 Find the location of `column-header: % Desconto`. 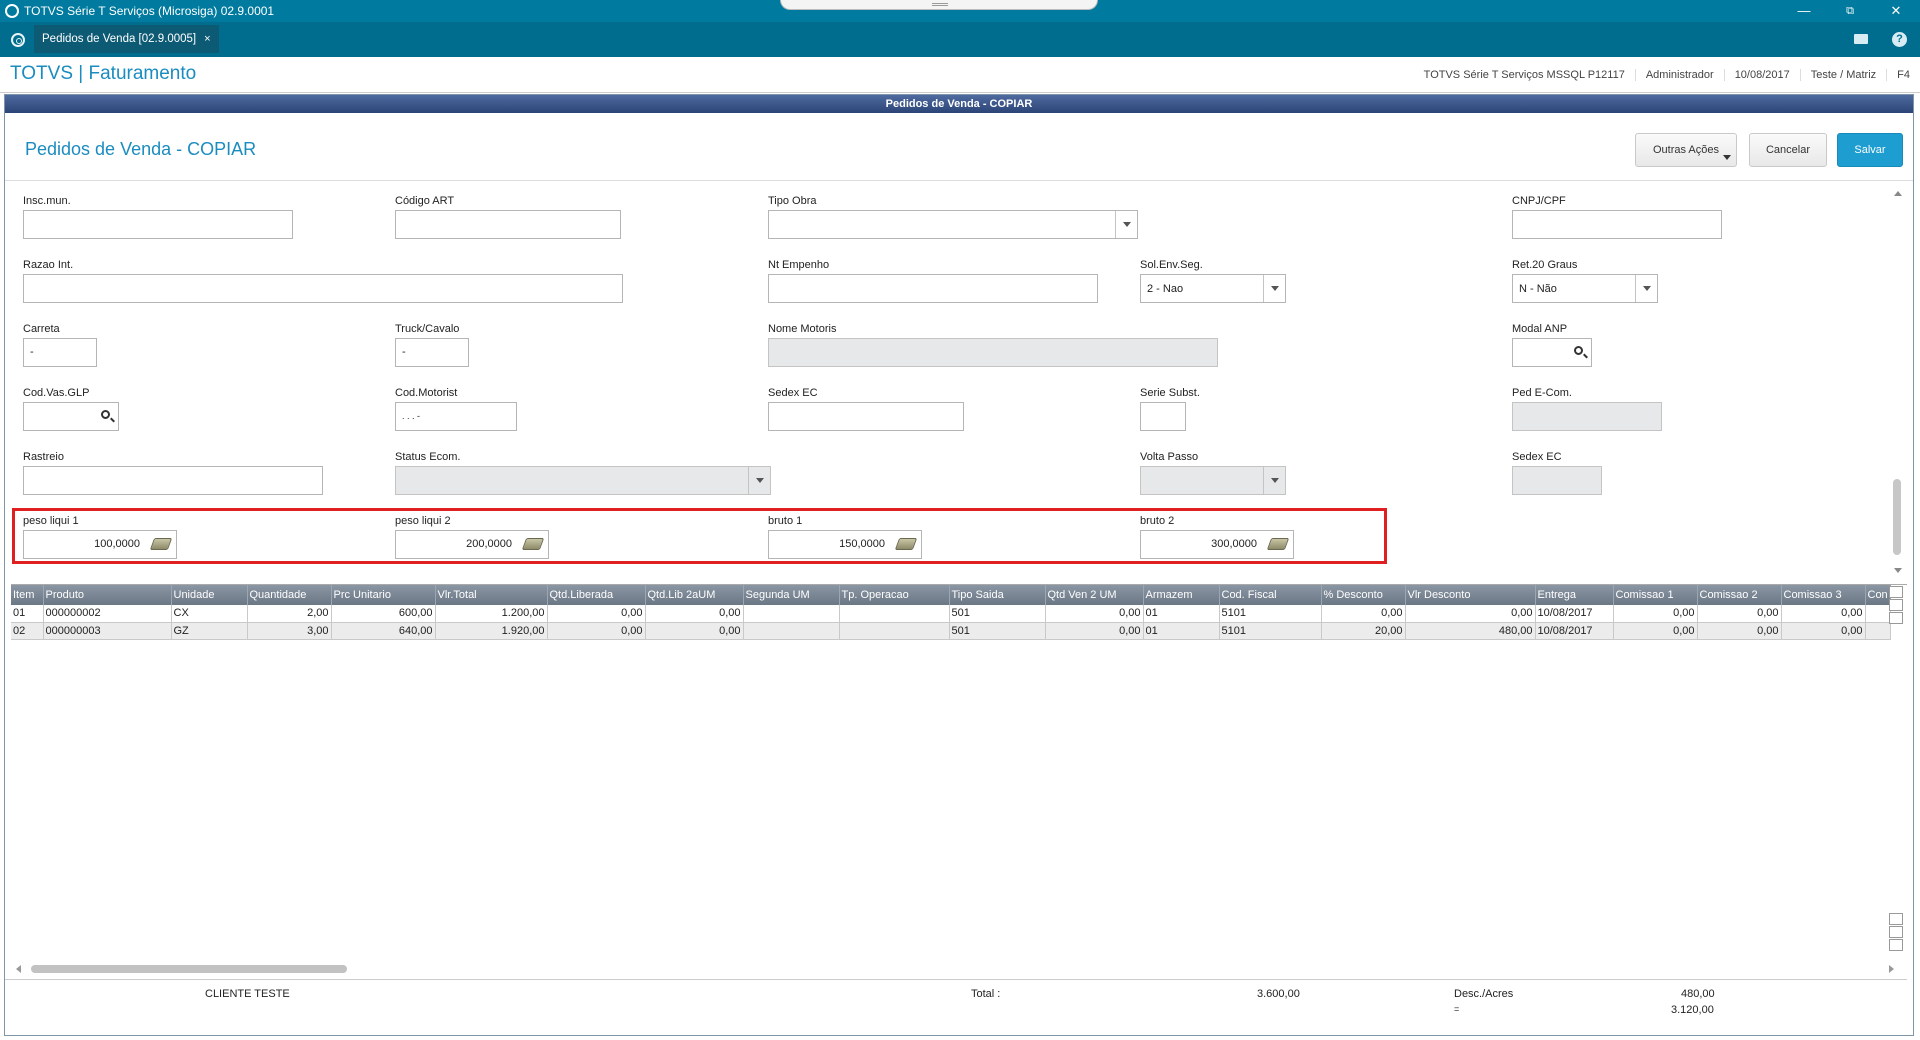

column-header: % Desconto is located at coordinates (1363, 595).